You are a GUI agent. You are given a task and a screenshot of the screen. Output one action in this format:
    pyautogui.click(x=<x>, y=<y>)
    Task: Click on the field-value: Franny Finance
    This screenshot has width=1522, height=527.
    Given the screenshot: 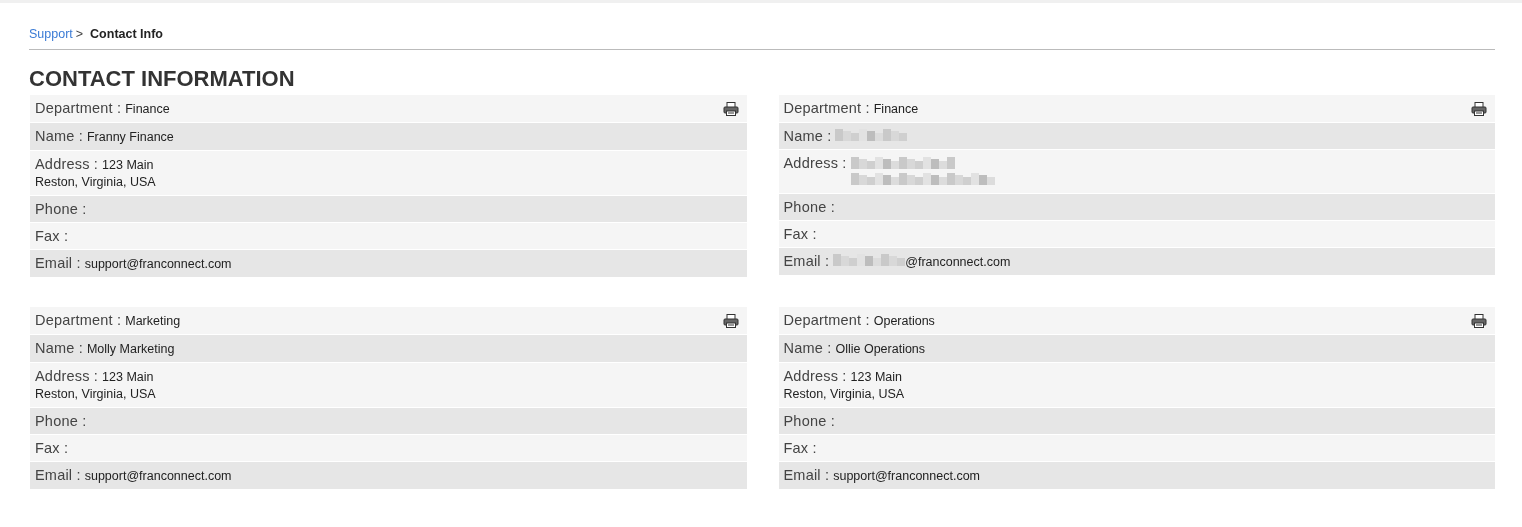 What is the action you would take?
    pyautogui.click(x=130, y=137)
    